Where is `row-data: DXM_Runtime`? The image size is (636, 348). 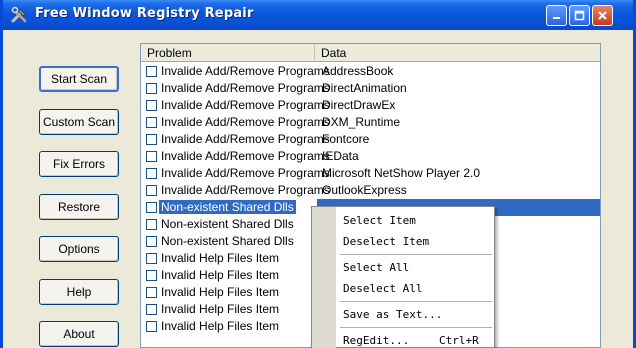 row-data: DXM_Runtime is located at coordinates (361, 122).